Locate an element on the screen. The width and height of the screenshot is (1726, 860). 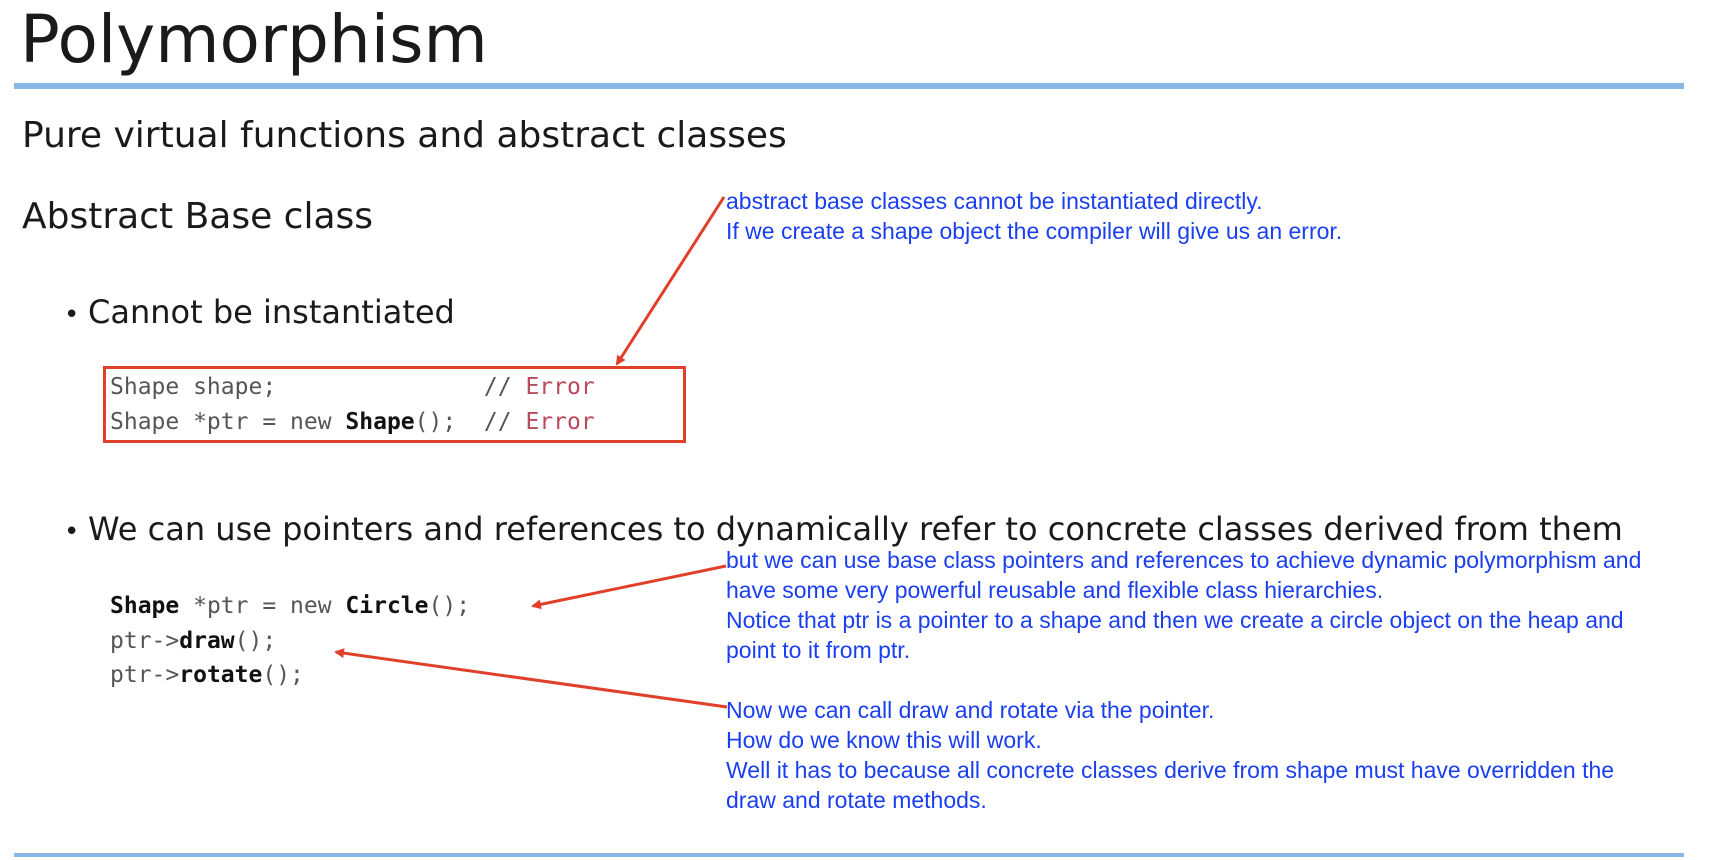
slide-title: Polymorphism is located at coordinates (254, 39).